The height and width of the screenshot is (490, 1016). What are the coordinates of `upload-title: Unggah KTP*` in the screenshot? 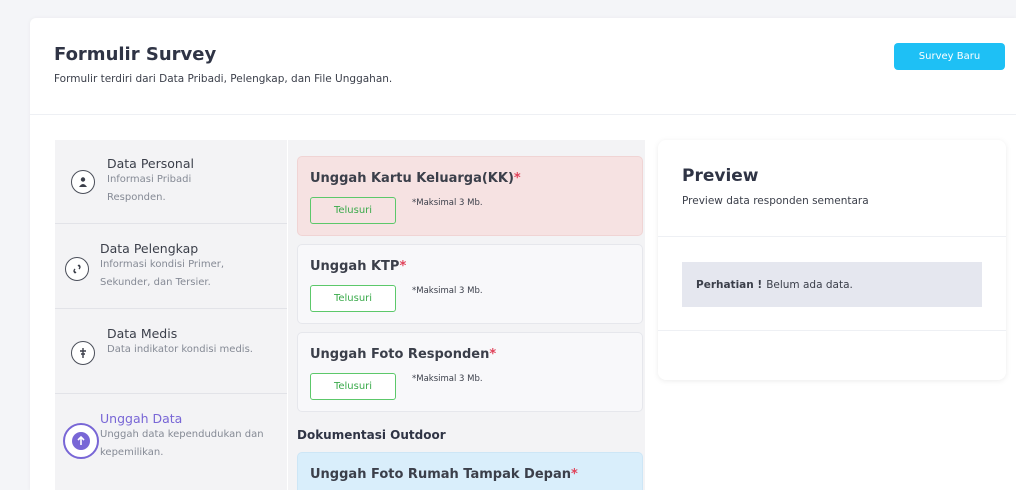 It's located at (358, 266).